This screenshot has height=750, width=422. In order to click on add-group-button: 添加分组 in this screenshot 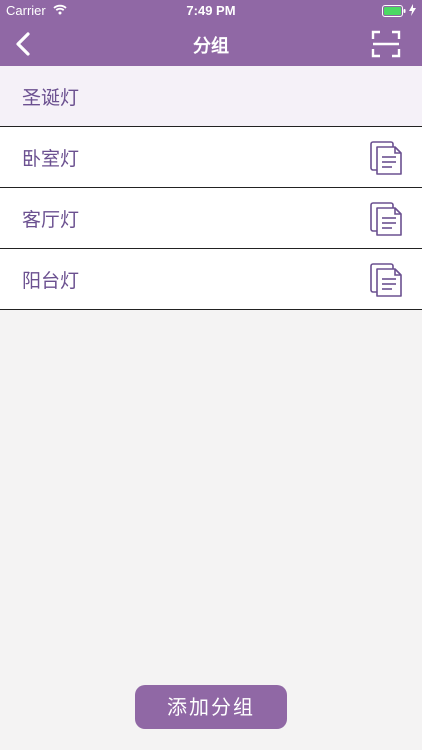, I will do `click(211, 707)`.